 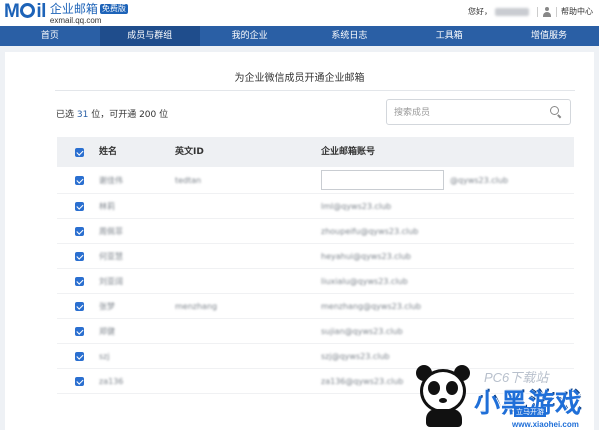 I want to click on nav-item-home: 首页, so click(x=50, y=36).